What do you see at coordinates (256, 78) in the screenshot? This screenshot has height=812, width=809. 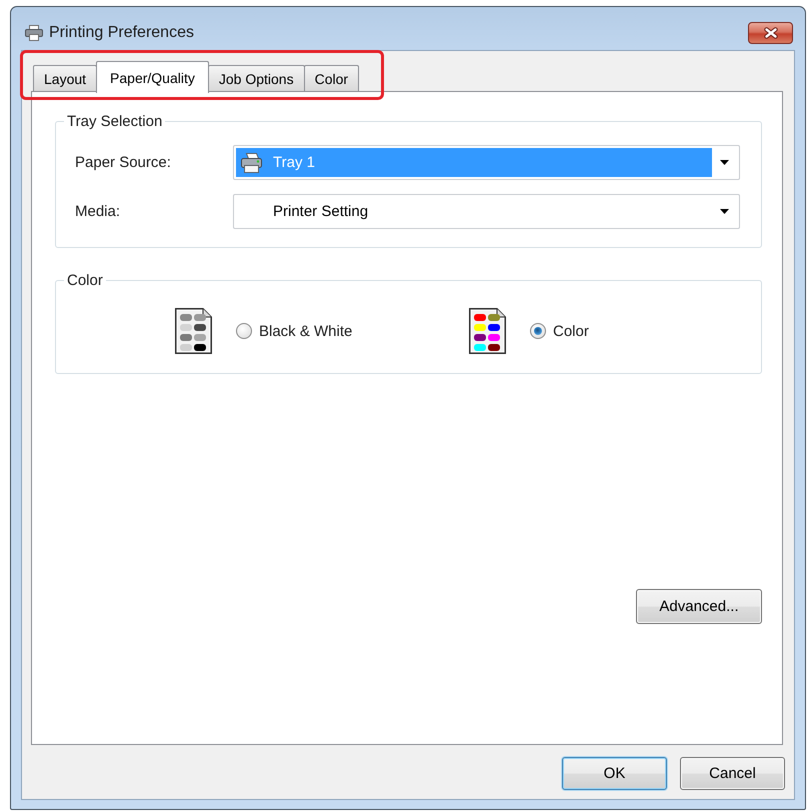 I see `tab: Job Options` at bounding box center [256, 78].